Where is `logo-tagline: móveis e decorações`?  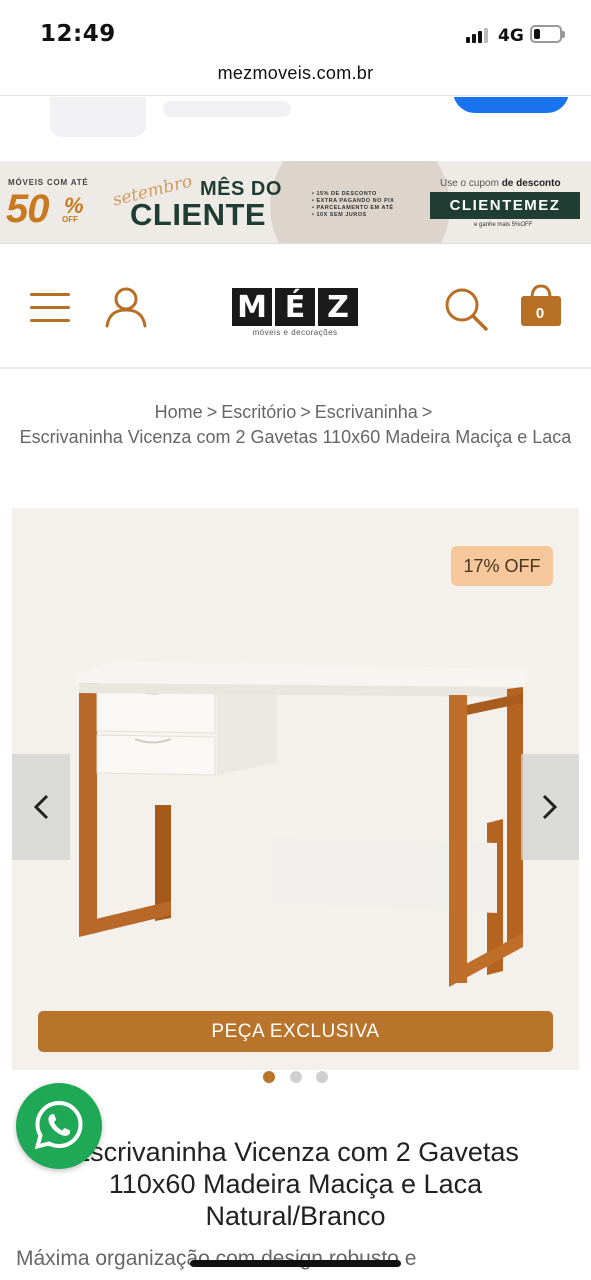
logo-tagline: móveis e decorações is located at coordinates (295, 332).